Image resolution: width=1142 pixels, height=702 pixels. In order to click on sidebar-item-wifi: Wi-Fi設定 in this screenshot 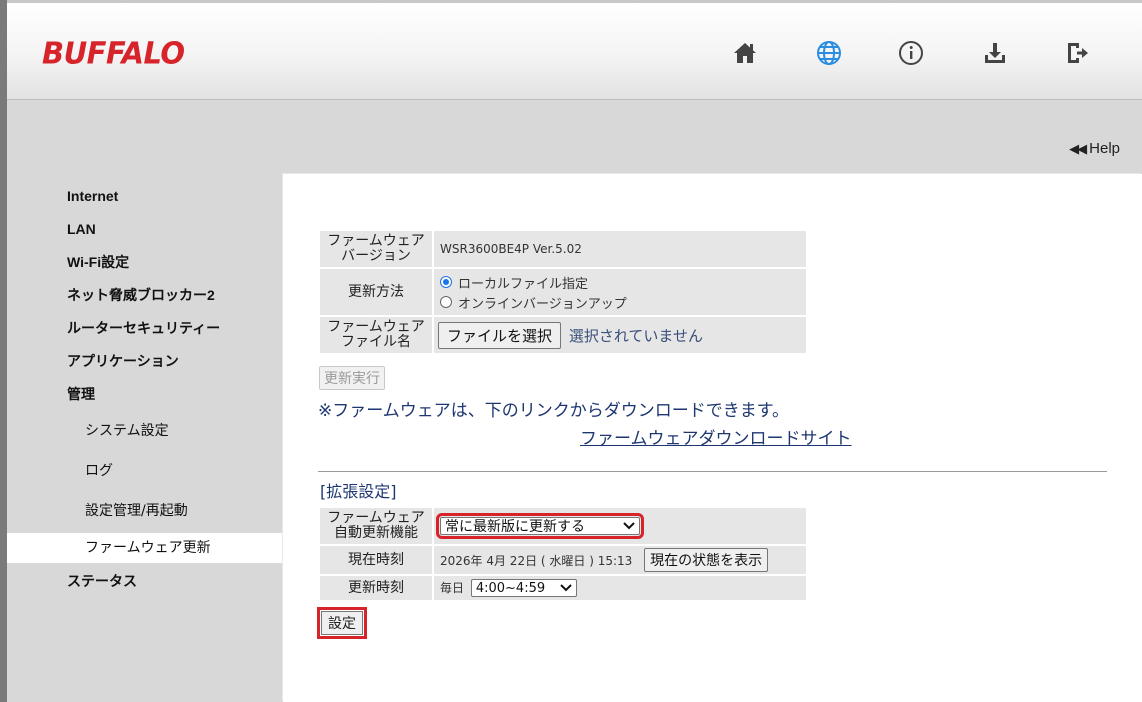, I will do `click(145, 262)`.